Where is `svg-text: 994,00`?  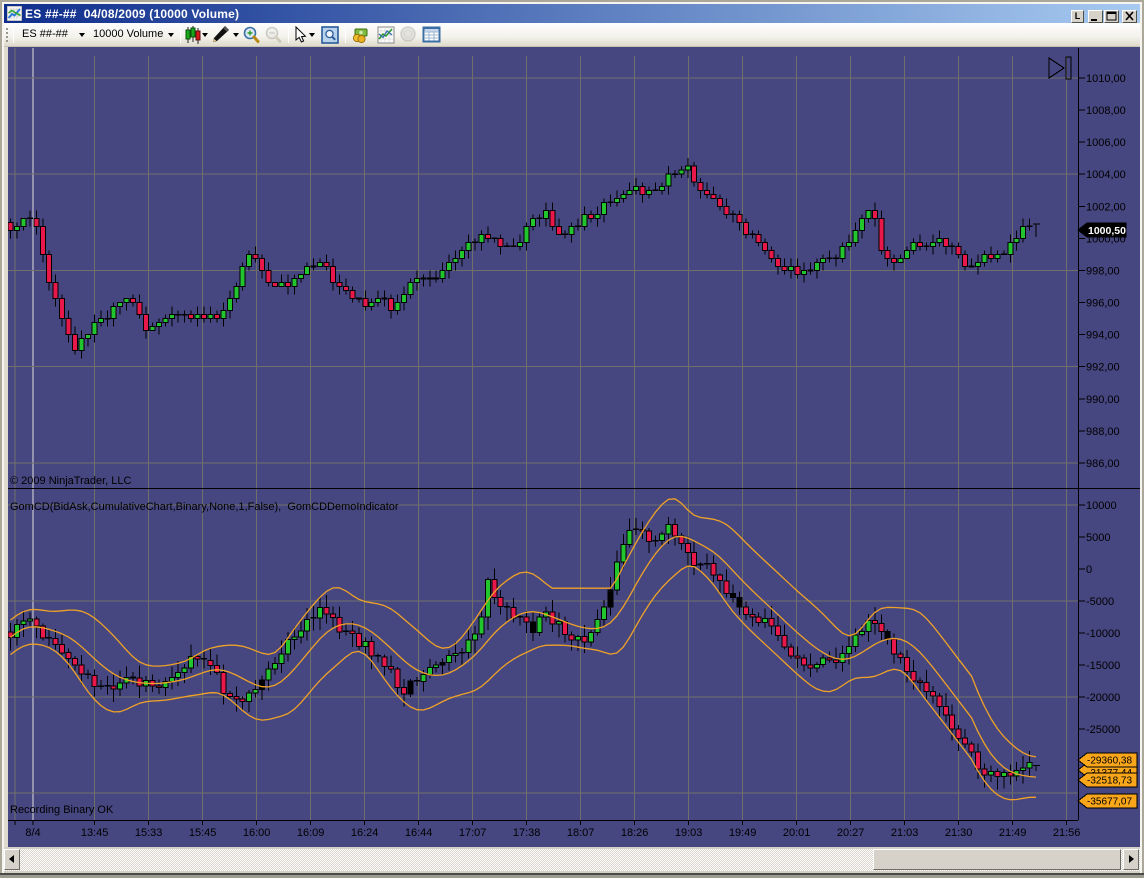 svg-text: 994,00 is located at coordinates (1103, 336).